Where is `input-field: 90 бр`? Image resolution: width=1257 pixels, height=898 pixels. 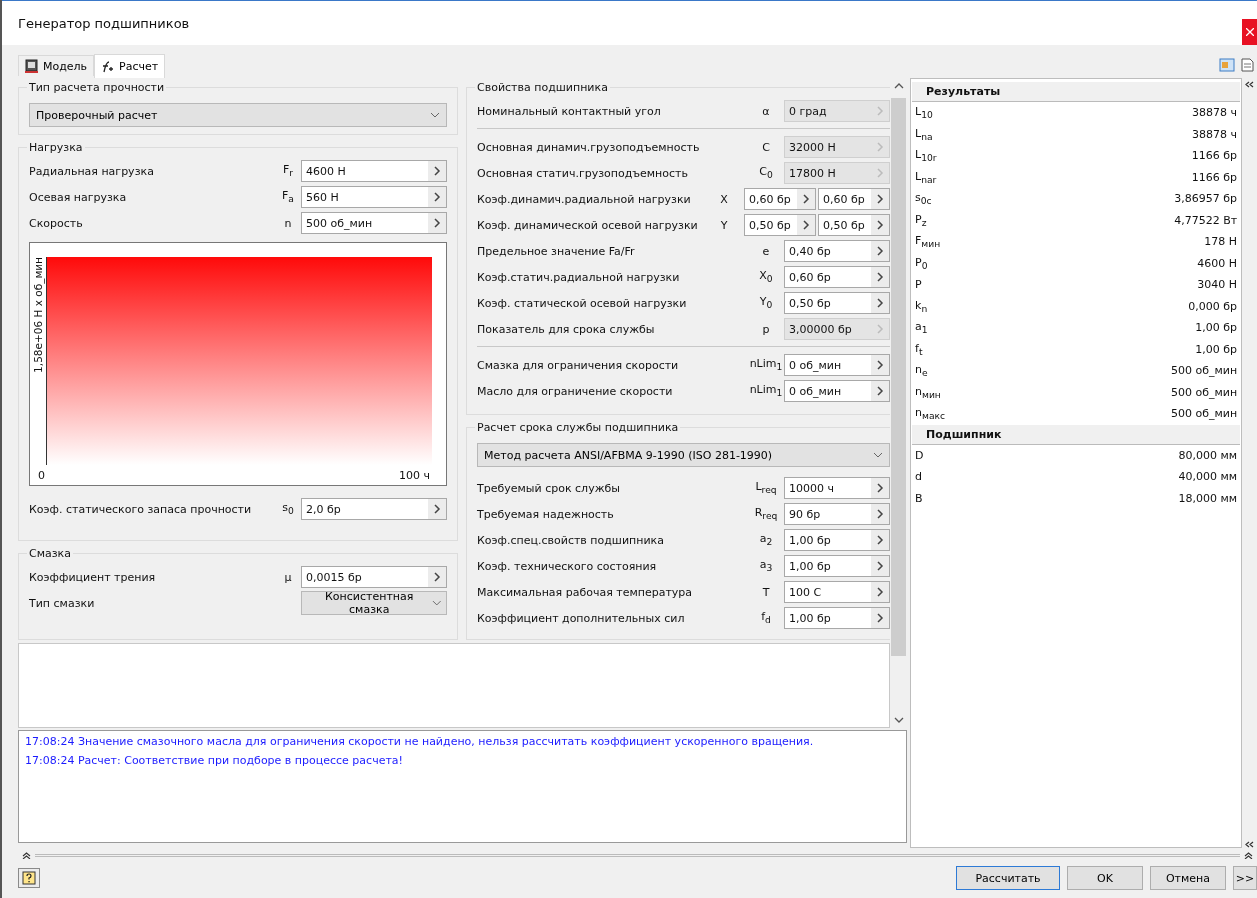
input-field: 90 бр is located at coordinates (837, 514).